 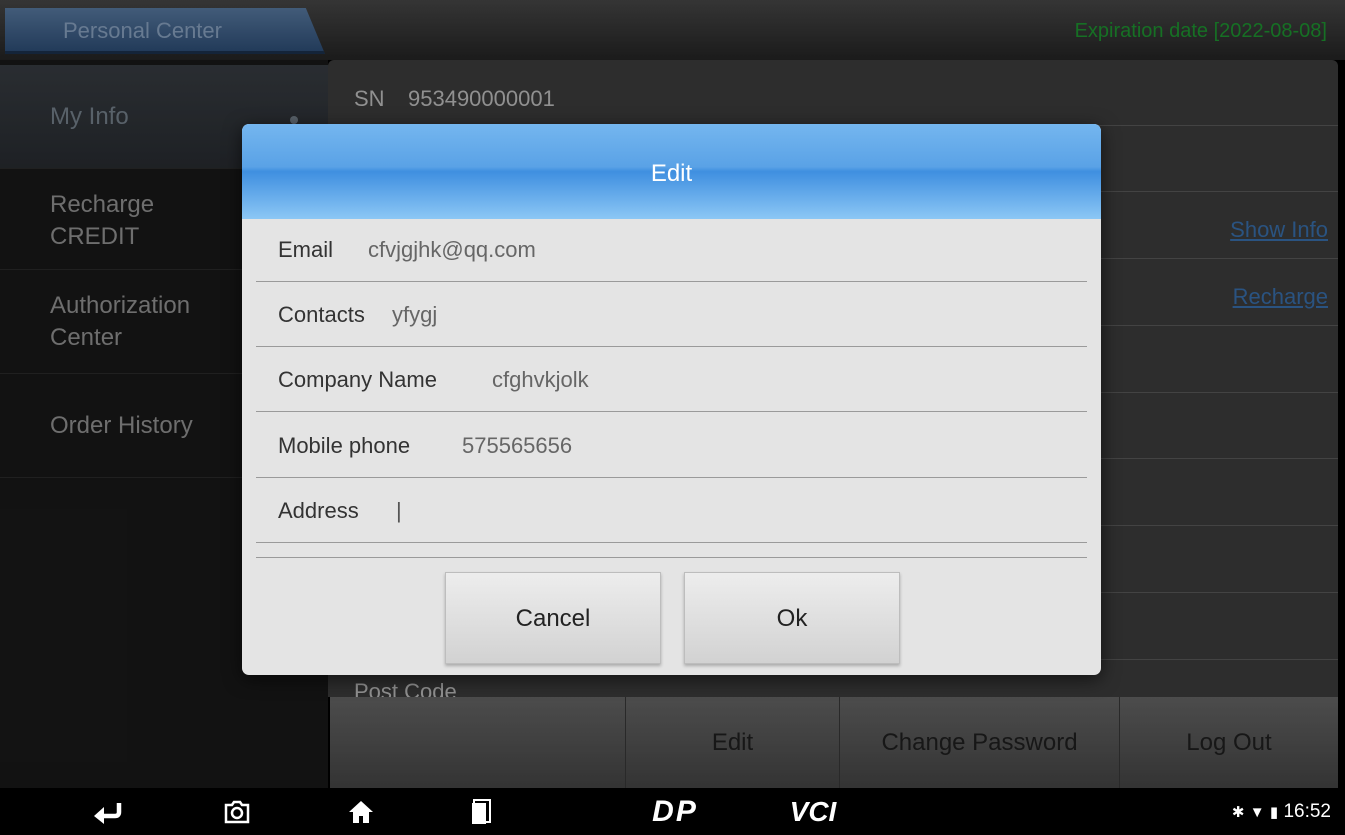 What do you see at coordinates (792, 618) in the screenshot?
I see `ok-button: Ok` at bounding box center [792, 618].